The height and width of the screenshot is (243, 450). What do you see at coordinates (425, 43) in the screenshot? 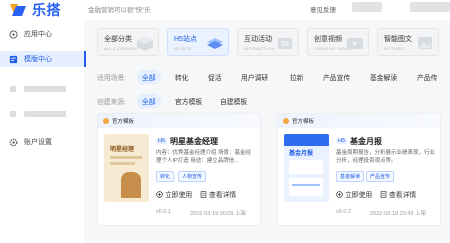
I see `picture-icon` at bounding box center [425, 43].